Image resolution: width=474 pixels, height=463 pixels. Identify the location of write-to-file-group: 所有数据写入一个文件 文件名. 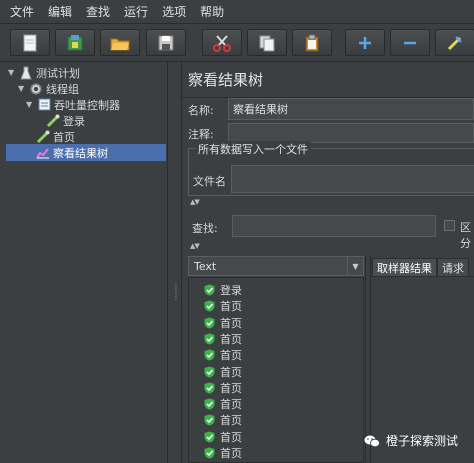
(331, 168).